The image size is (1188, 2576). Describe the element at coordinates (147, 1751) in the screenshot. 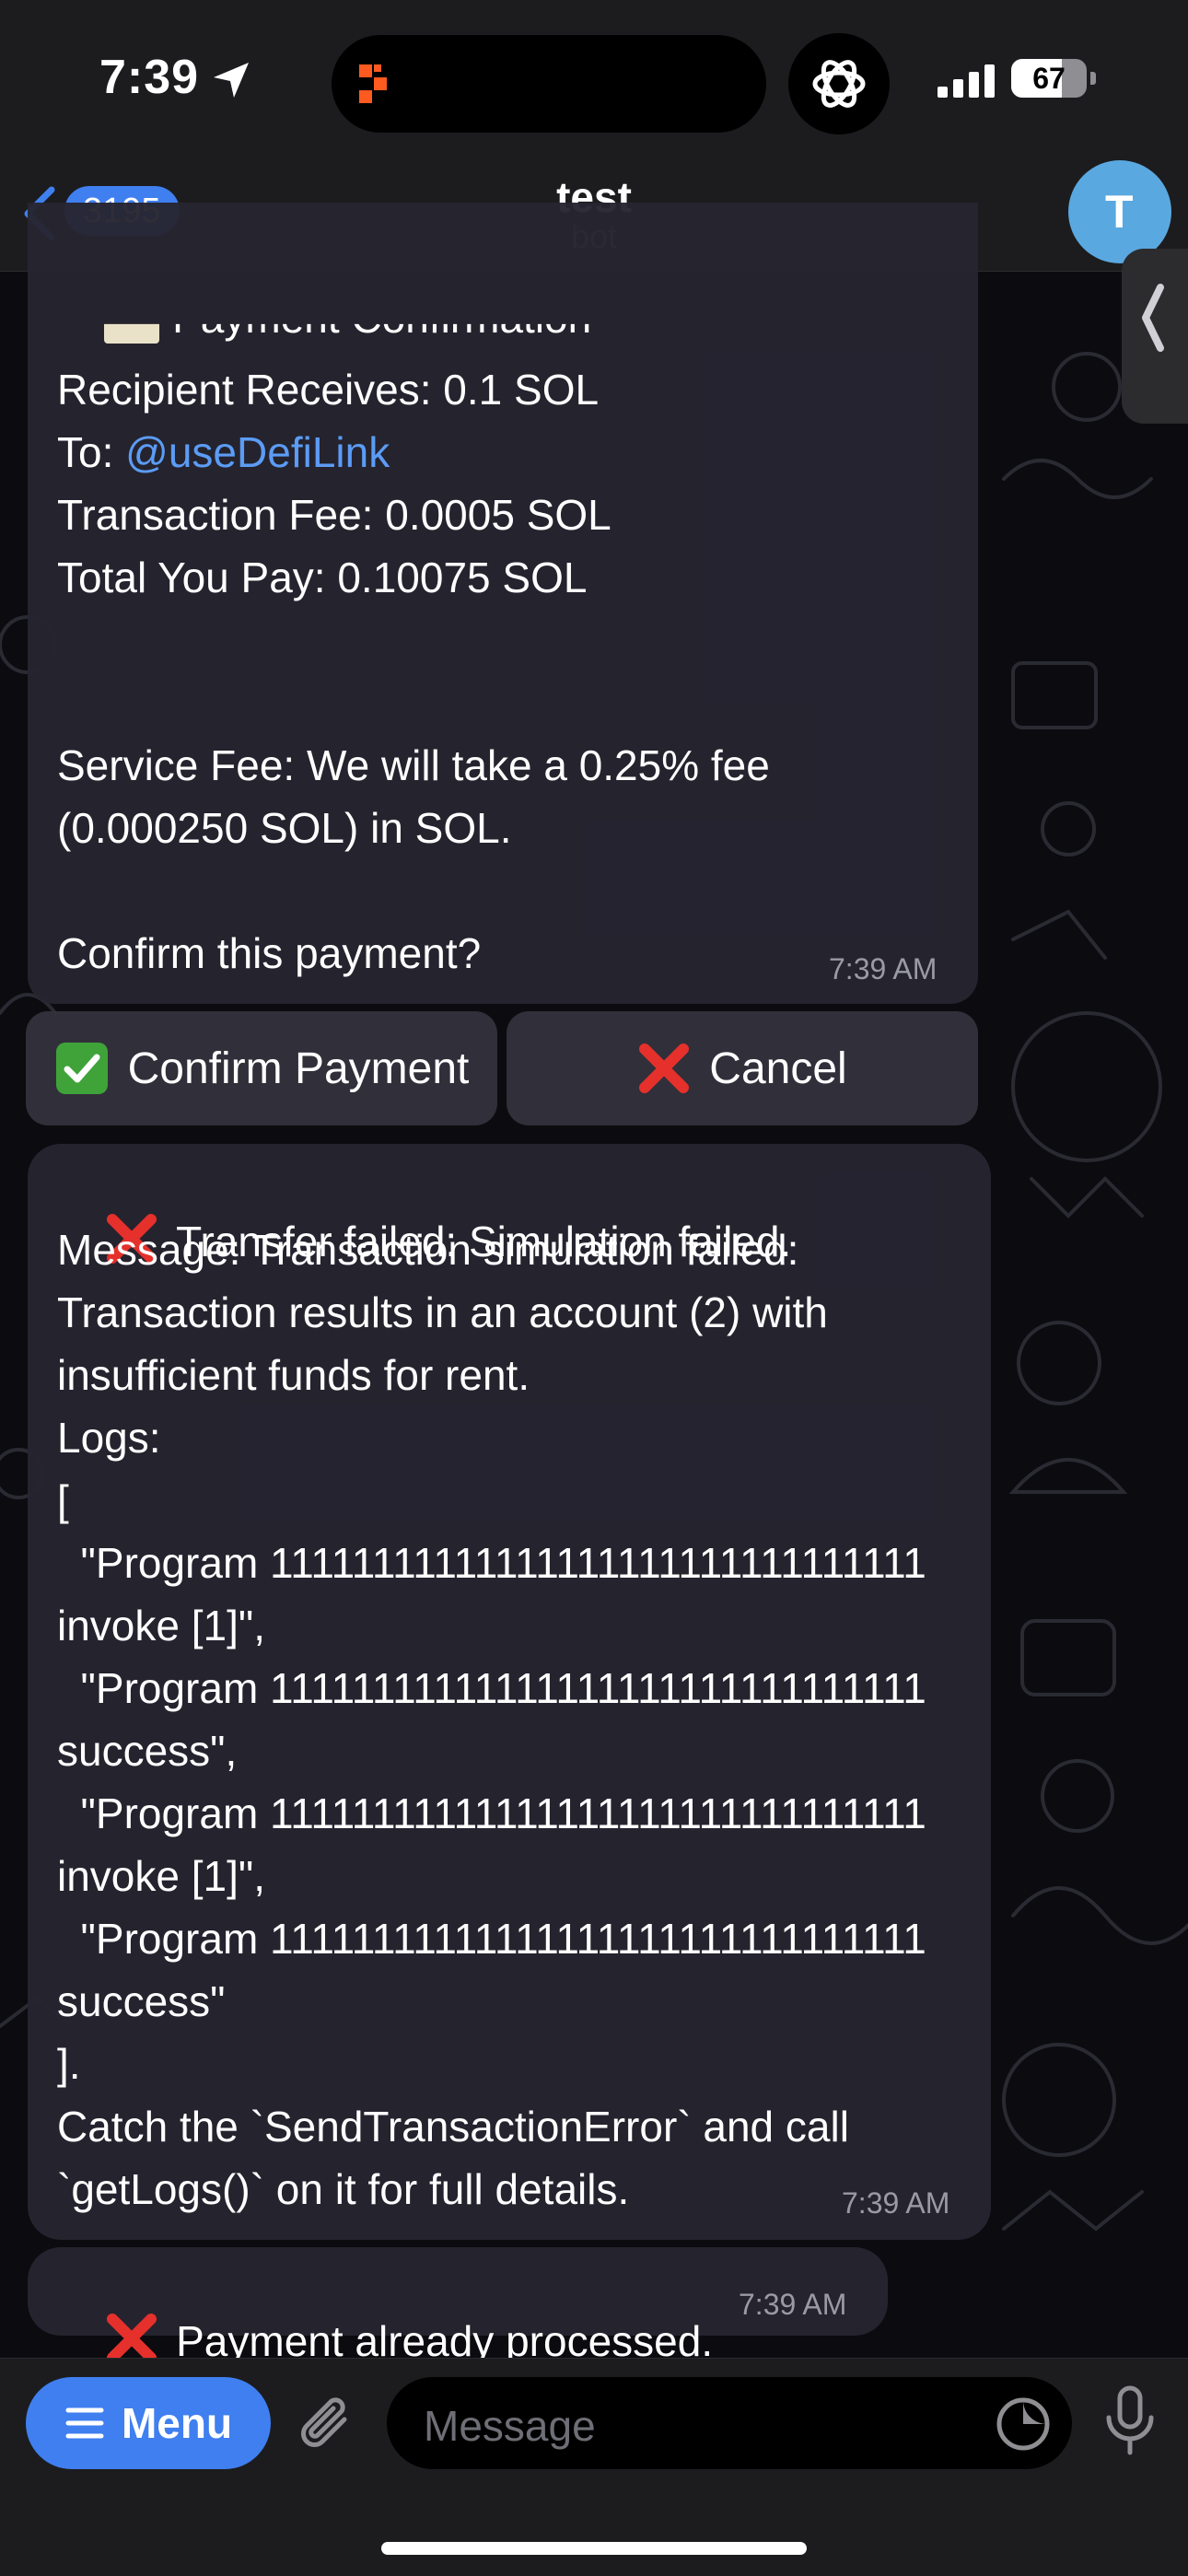

I see `message-line: success",` at that location.